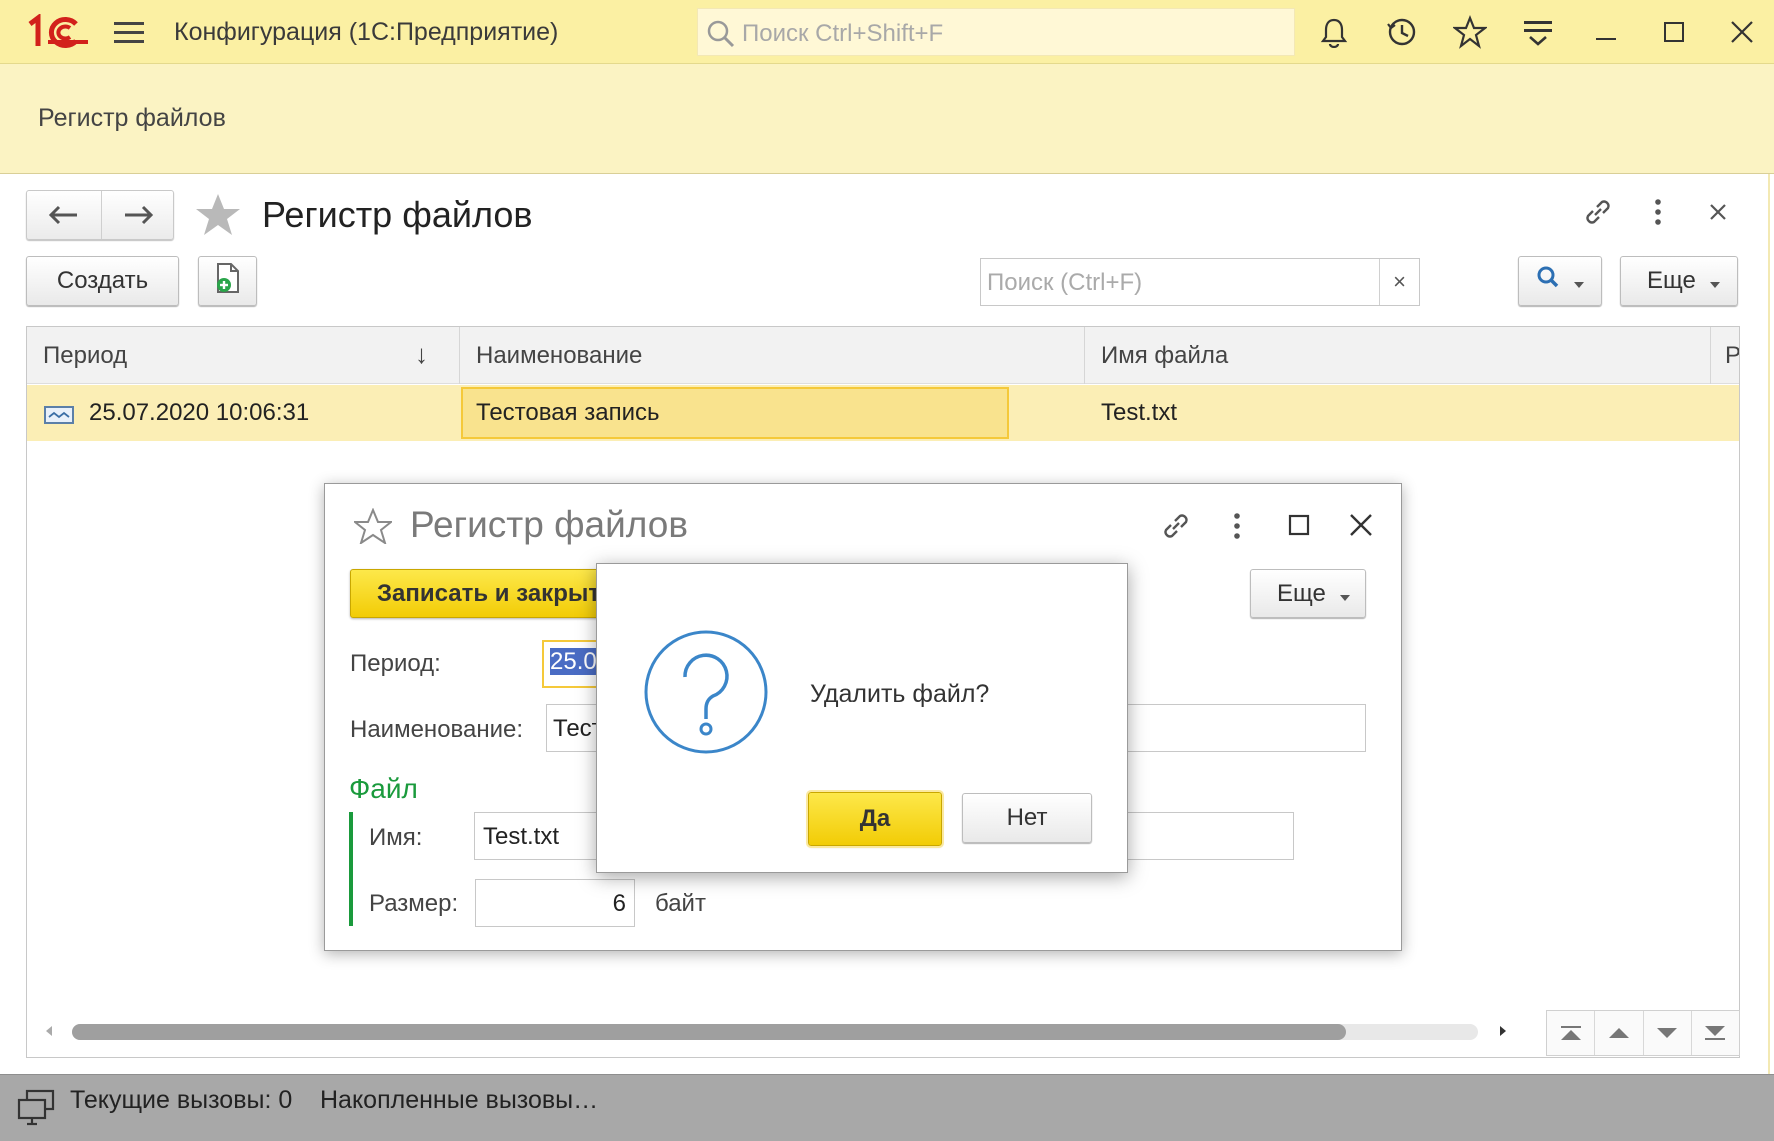 The height and width of the screenshot is (1141, 1774). What do you see at coordinates (1200, 282) in the screenshot?
I see `list-search-input: Поиск (Ctrl+F) ×` at bounding box center [1200, 282].